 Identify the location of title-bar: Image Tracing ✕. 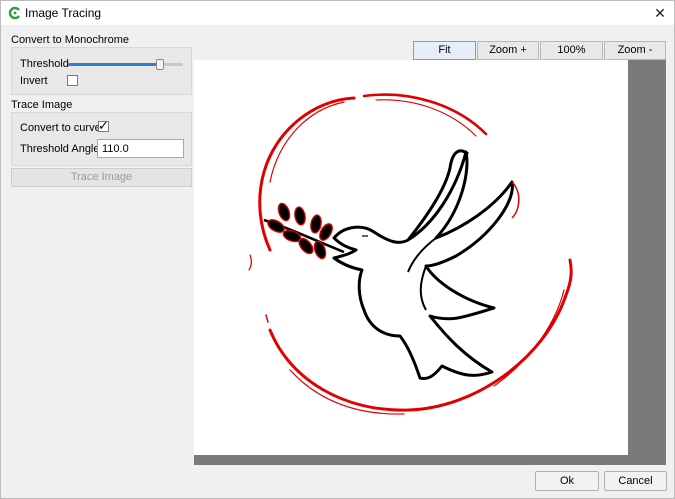
(337, 13).